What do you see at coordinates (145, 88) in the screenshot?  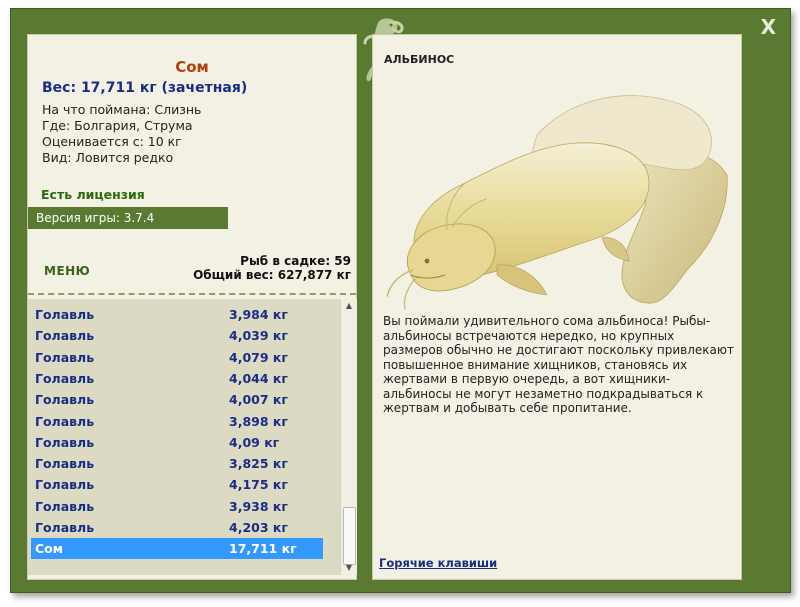 I see `fish-weight: Вес: 17,711 кг (зачетная)` at bounding box center [145, 88].